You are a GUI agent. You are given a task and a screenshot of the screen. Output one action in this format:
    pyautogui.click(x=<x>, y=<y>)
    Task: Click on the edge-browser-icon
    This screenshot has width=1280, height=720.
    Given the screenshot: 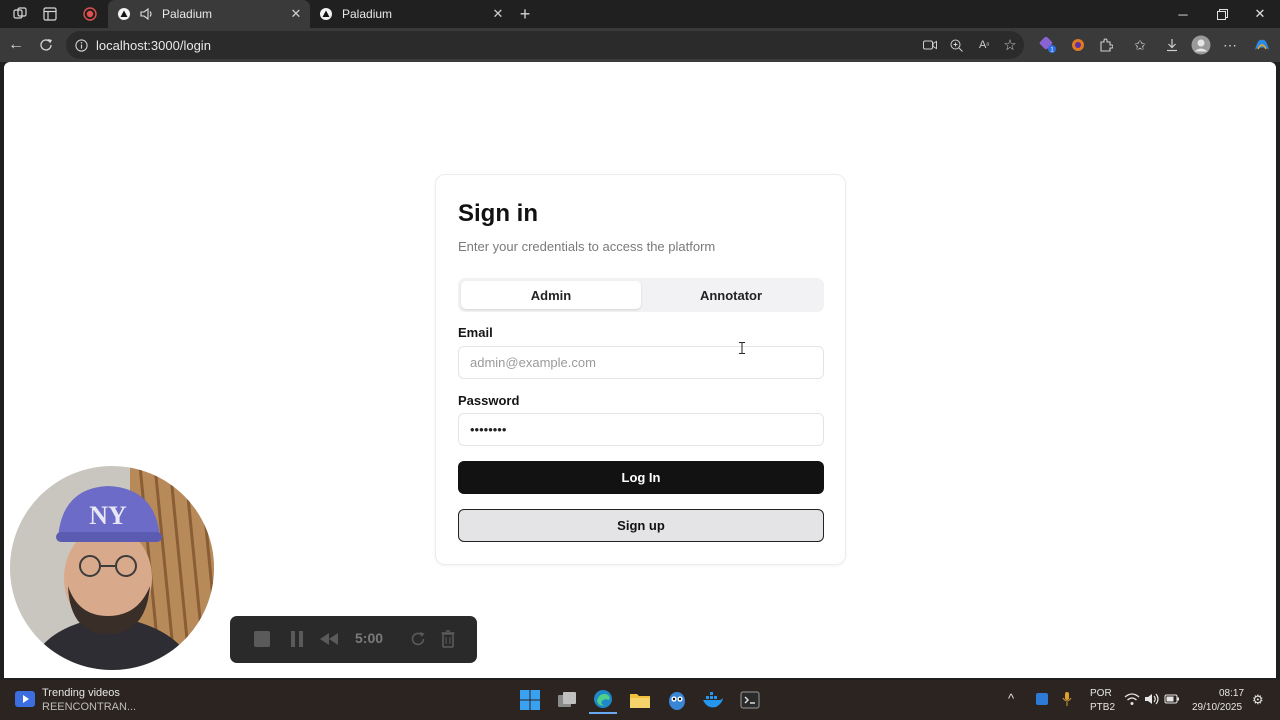 What is the action you would take?
    pyautogui.click(x=603, y=700)
    